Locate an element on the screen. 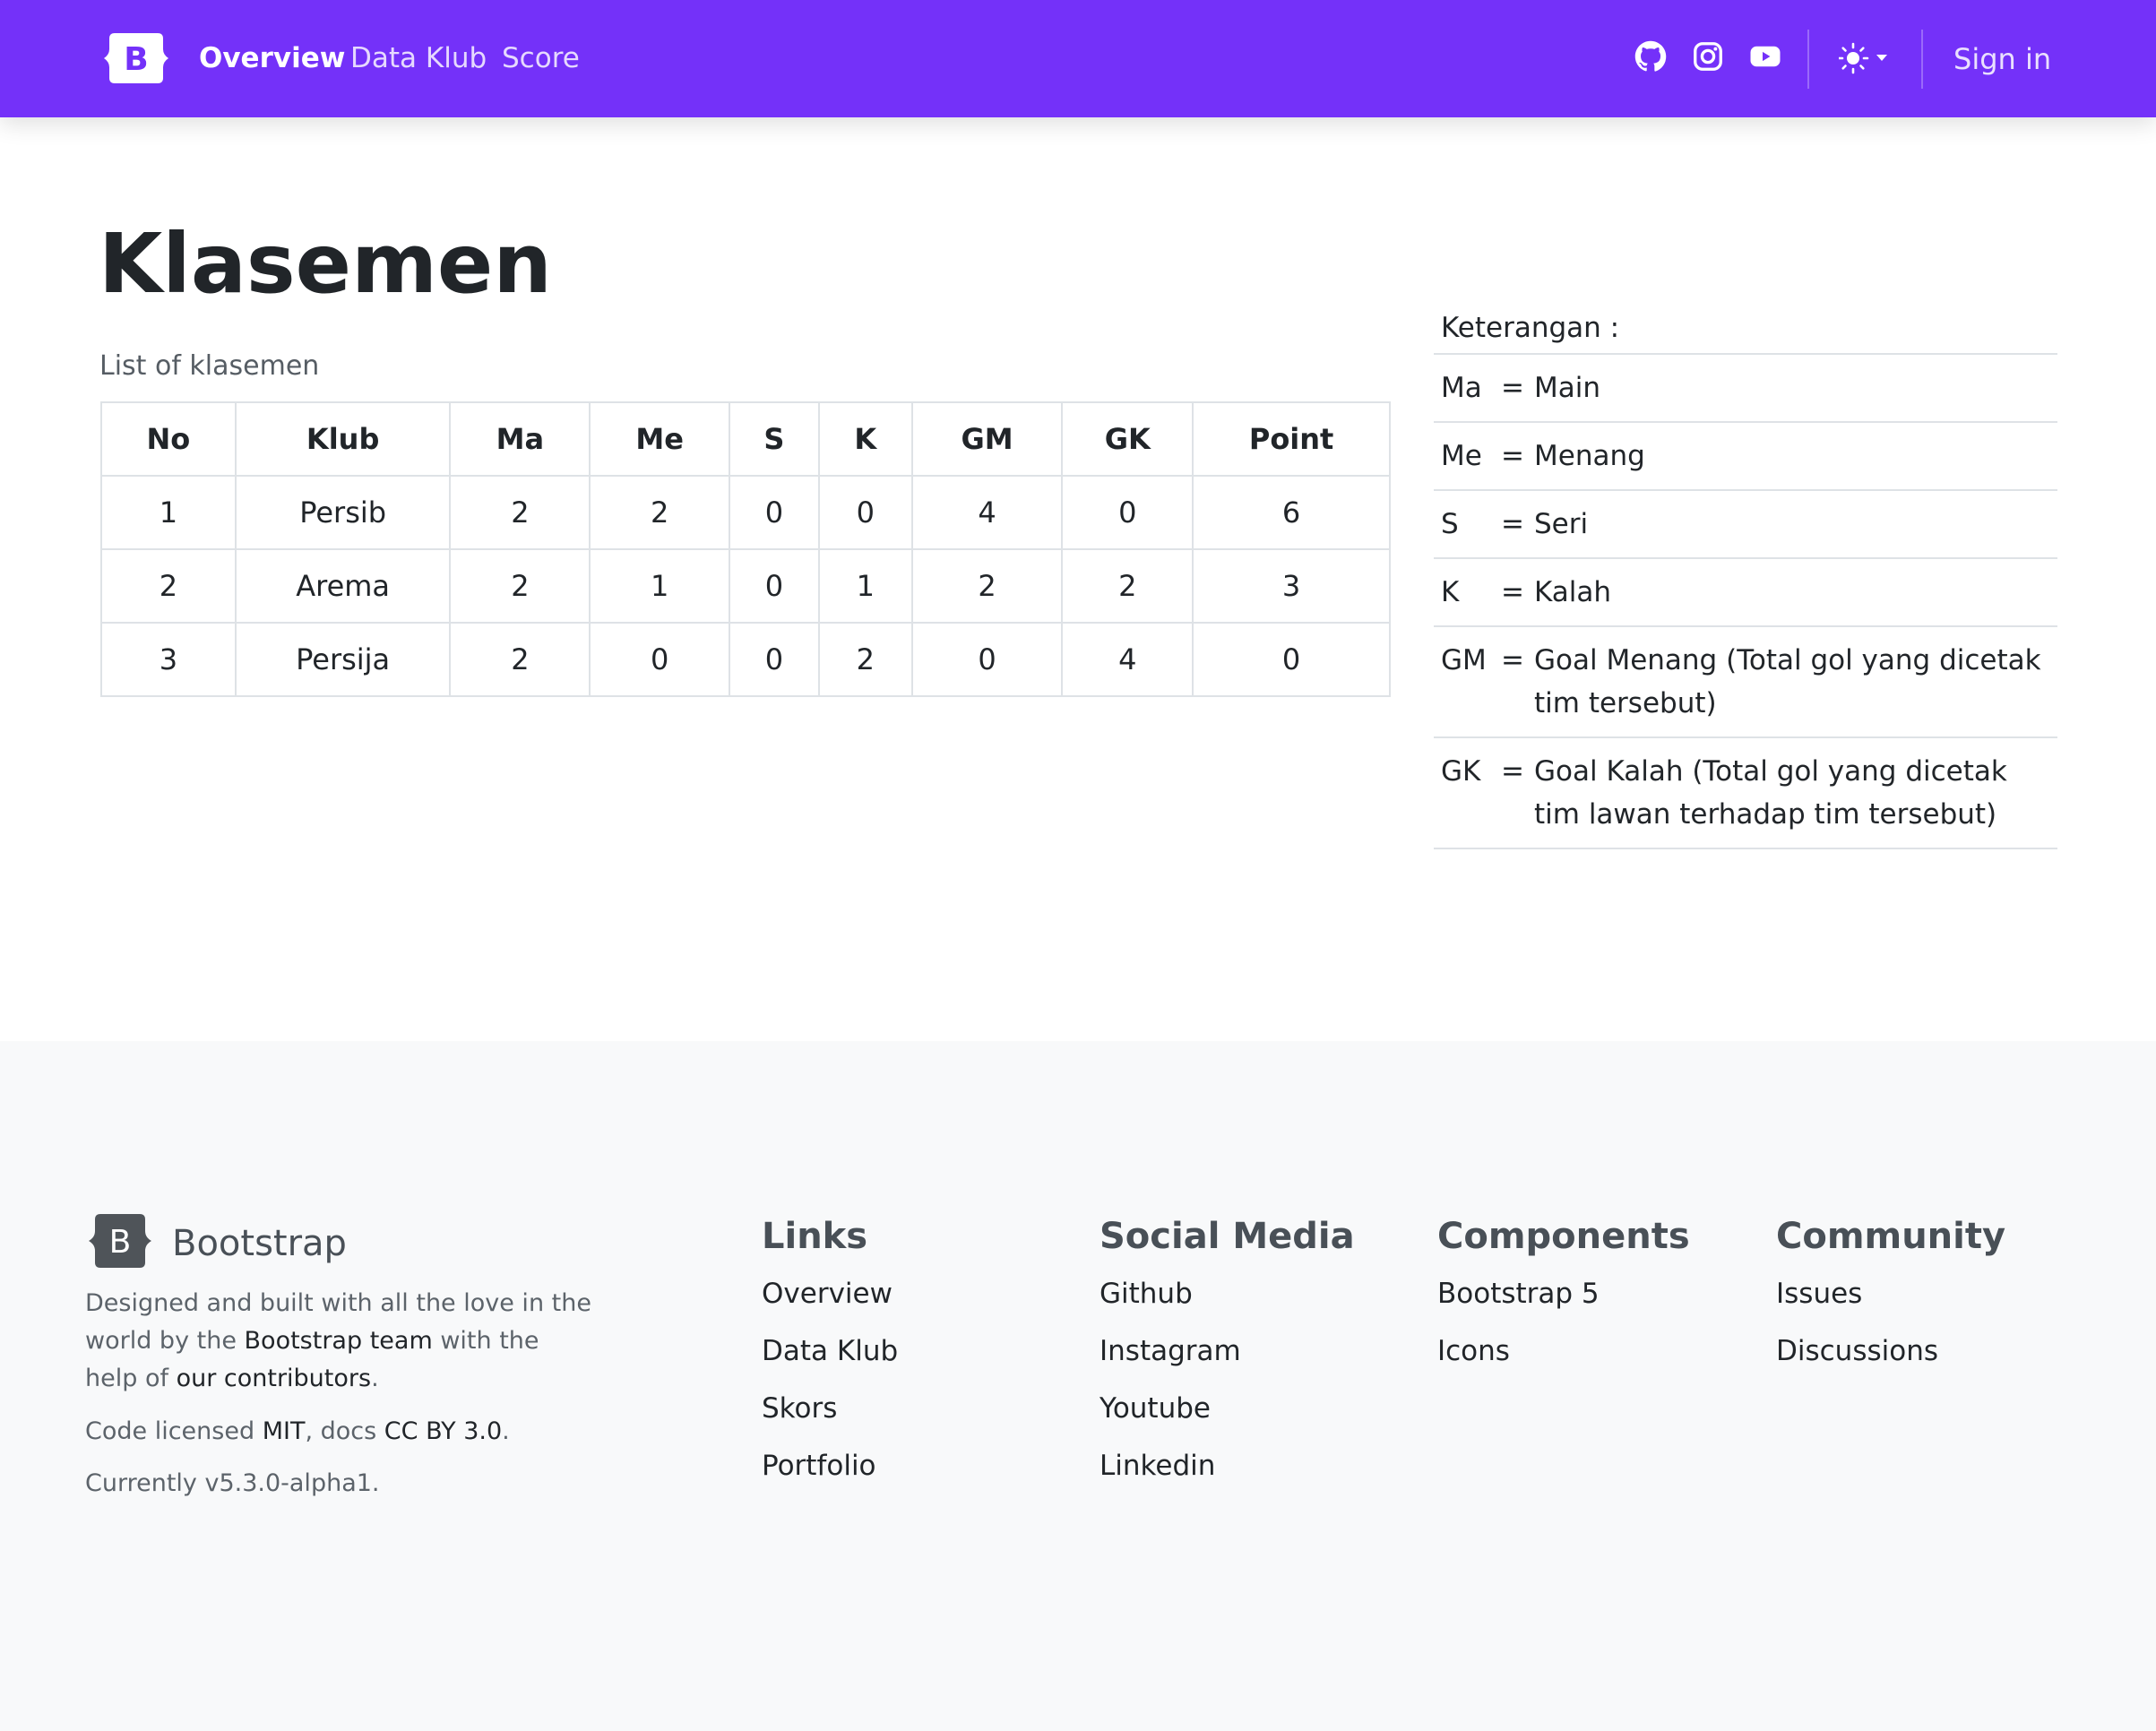  github-icon is located at coordinates (1651, 56).